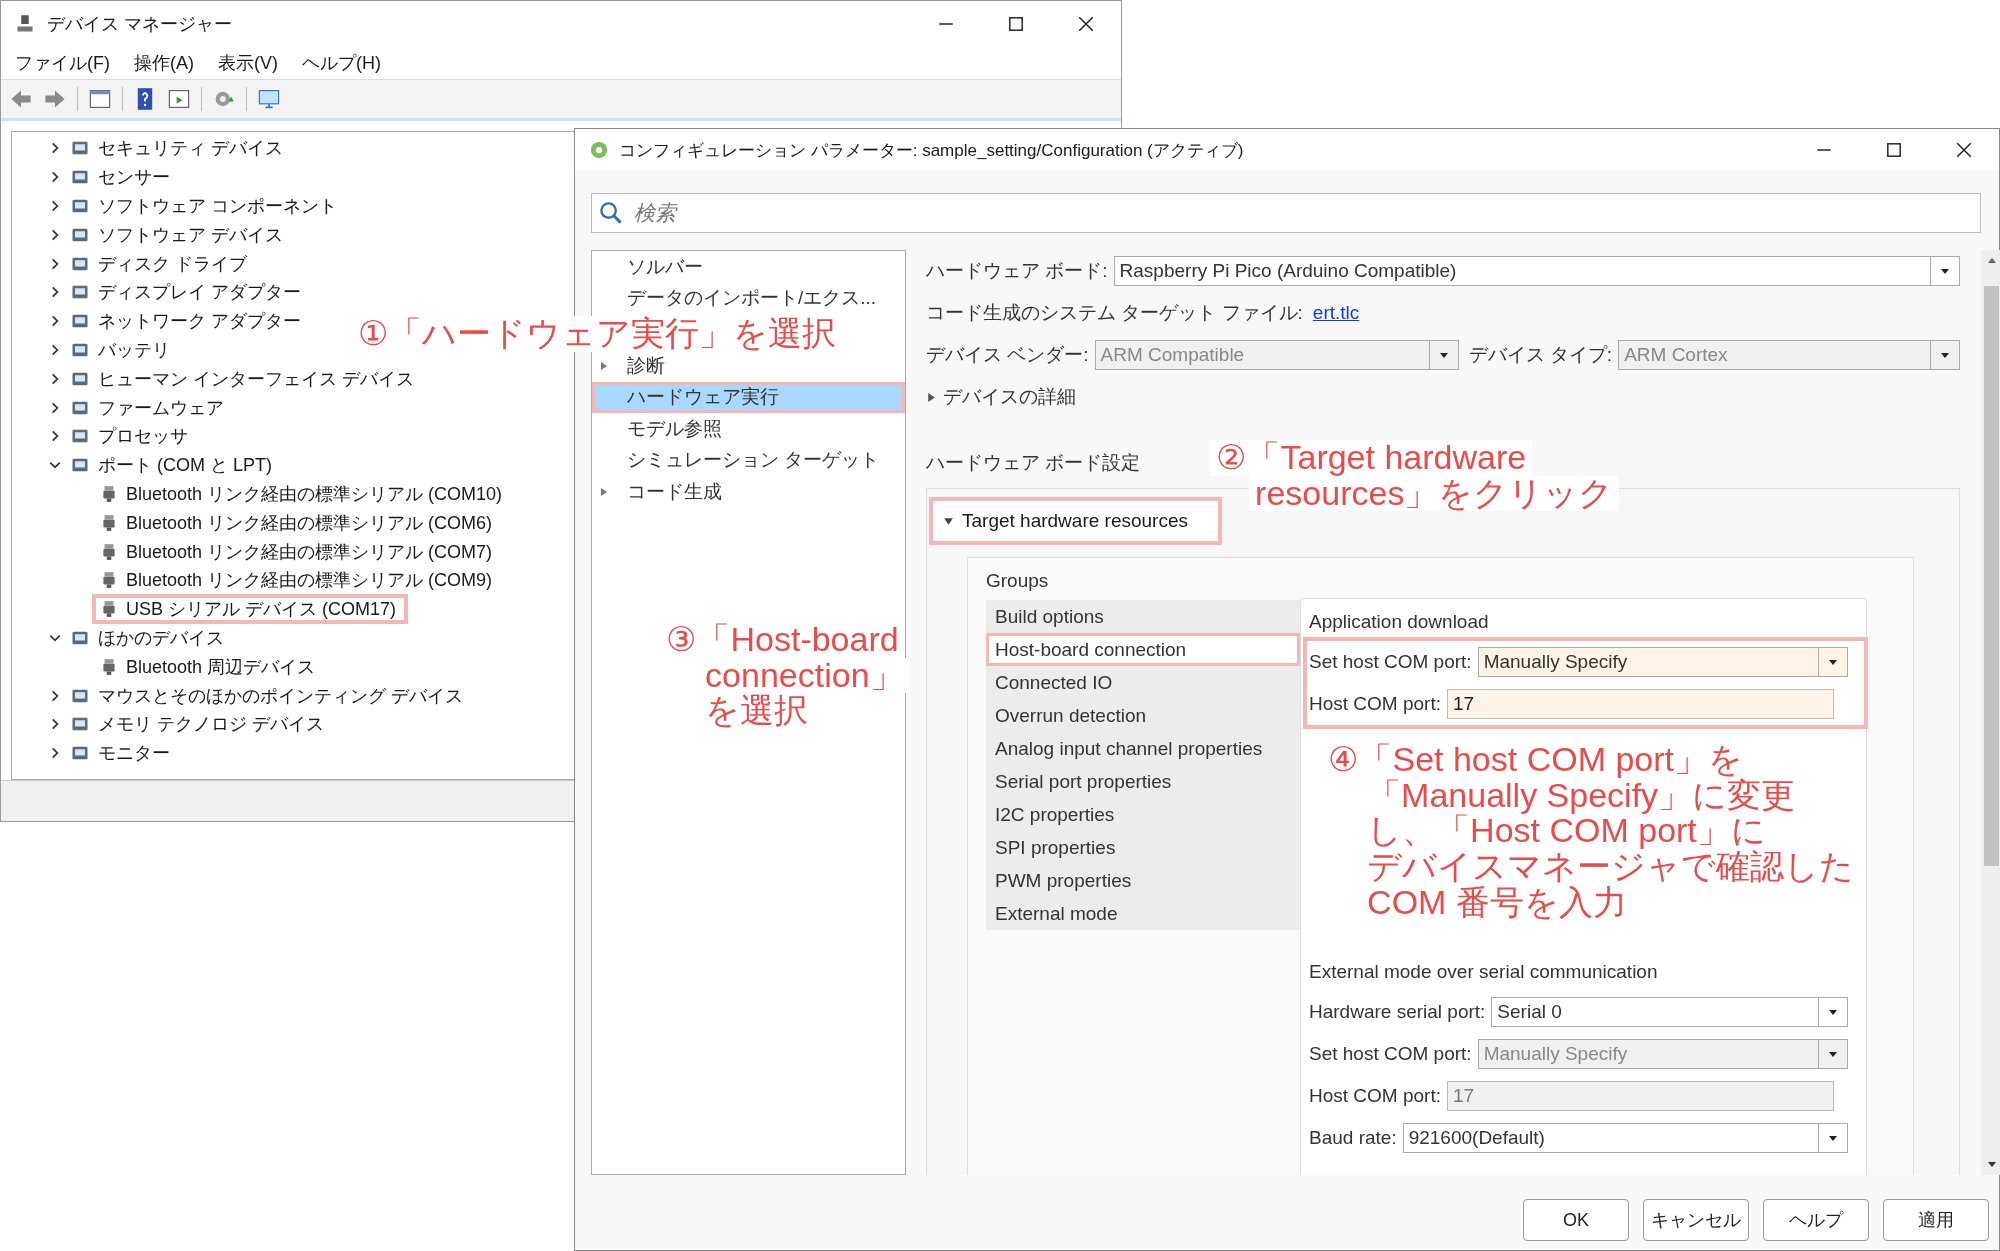 The image size is (2000, 1251). What do you see at coordinates (748, 397) in the screenshot?
I see `category-item: ハードウェア実行` at bounding box center [748, 397].